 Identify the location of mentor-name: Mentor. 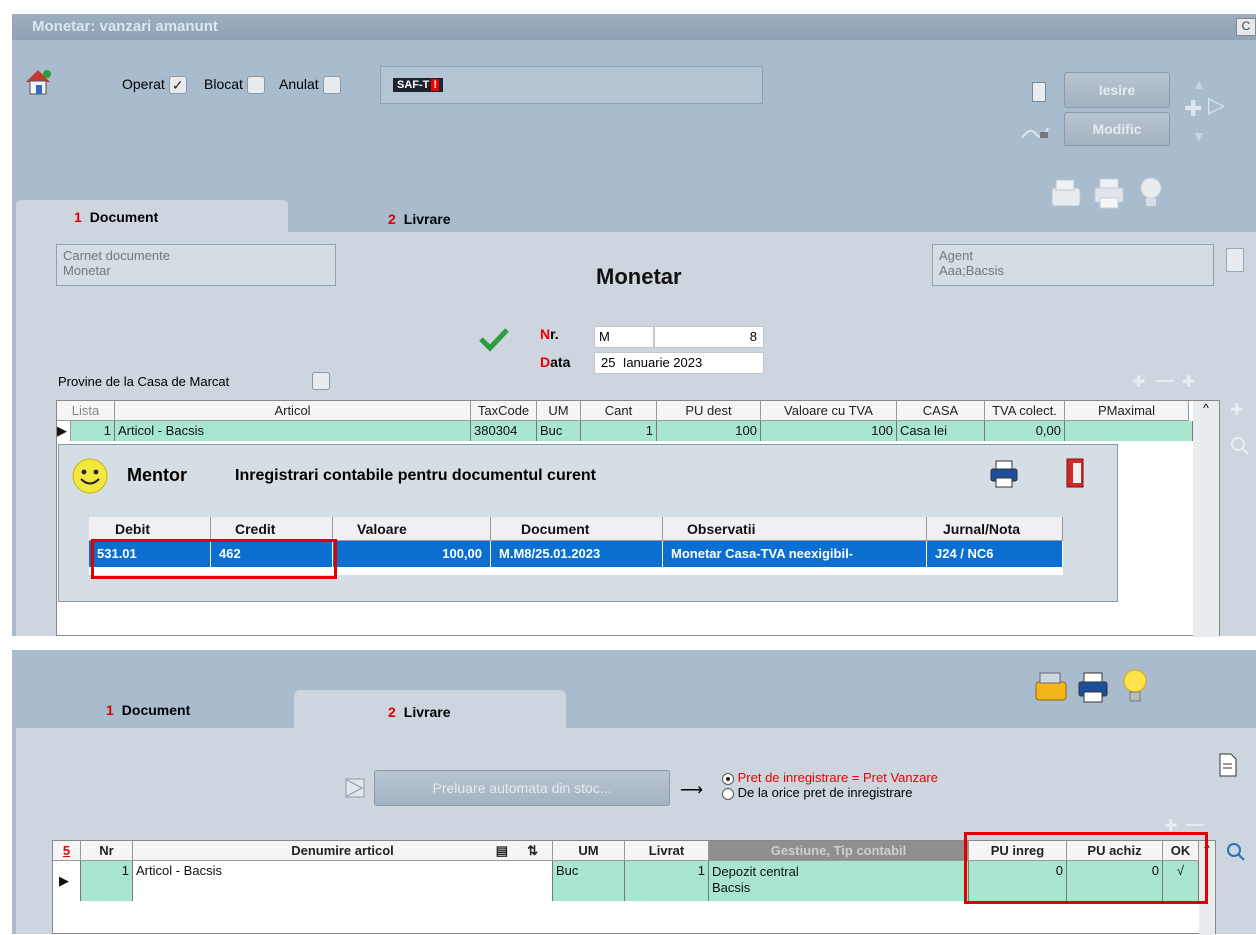
(157, 475).